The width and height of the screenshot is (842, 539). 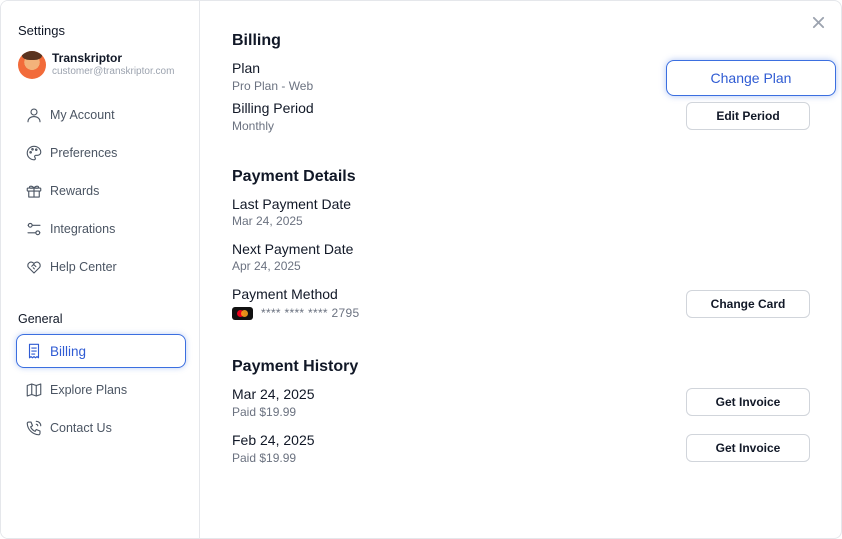 What do you see at coordinates (273, 440) in the screenshot?
I see `invoice-date: Feb 24, 2025` at bounding box center [273, 440].